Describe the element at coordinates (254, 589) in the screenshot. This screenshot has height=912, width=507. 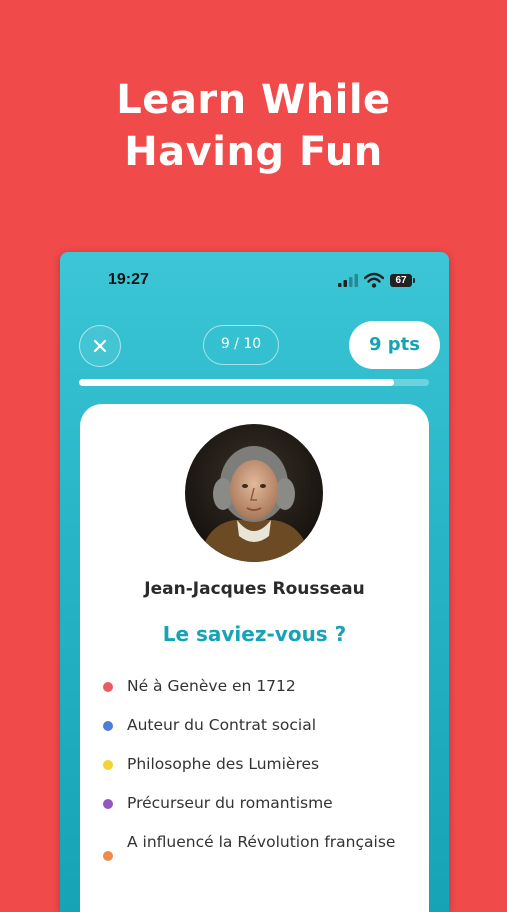
I see `person-name: Jean-Jacques Rousseau` at that location.